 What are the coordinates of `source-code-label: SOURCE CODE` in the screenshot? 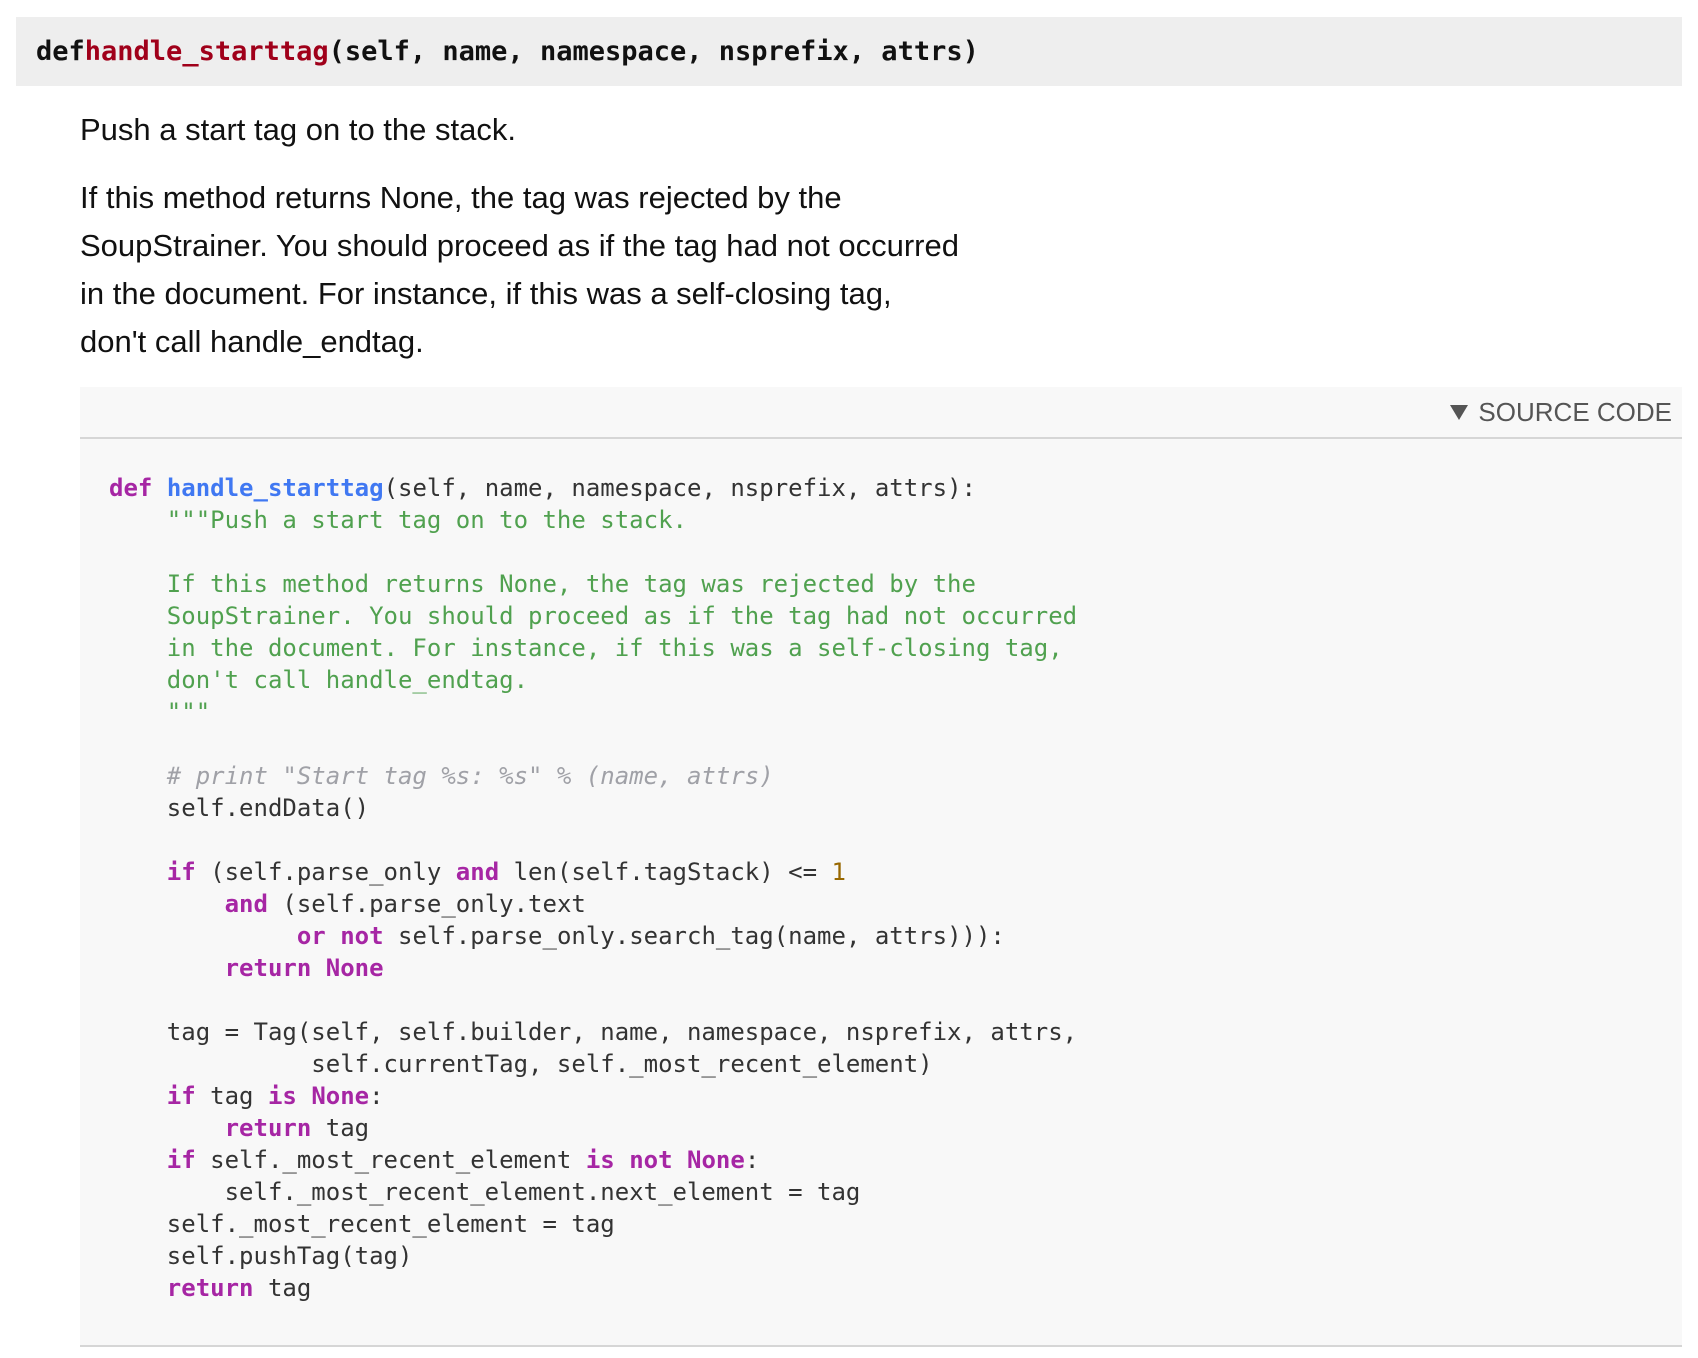 It's located at (1575, 411).